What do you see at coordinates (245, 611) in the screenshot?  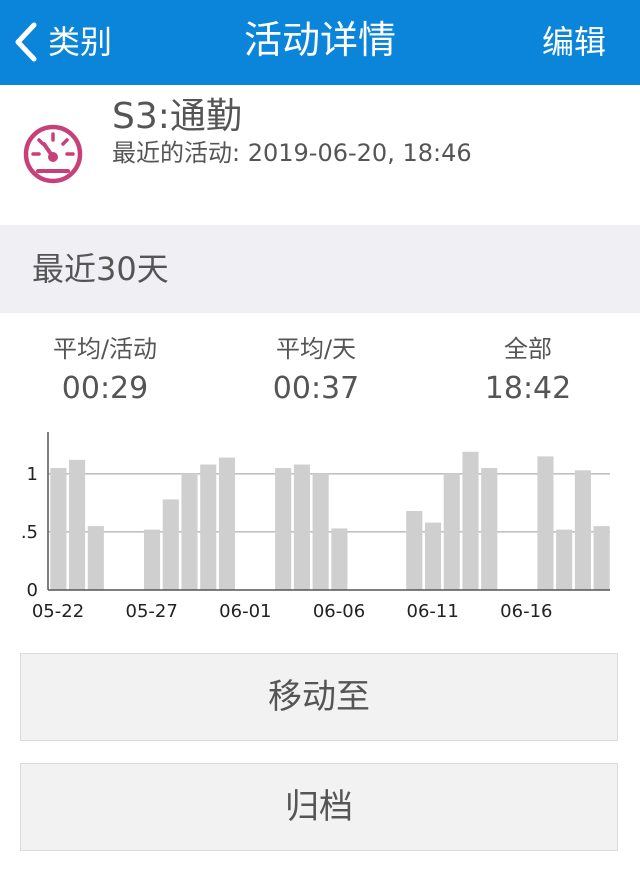 I see `x-tick-label: 06-01` at bounding box center [245, 611].